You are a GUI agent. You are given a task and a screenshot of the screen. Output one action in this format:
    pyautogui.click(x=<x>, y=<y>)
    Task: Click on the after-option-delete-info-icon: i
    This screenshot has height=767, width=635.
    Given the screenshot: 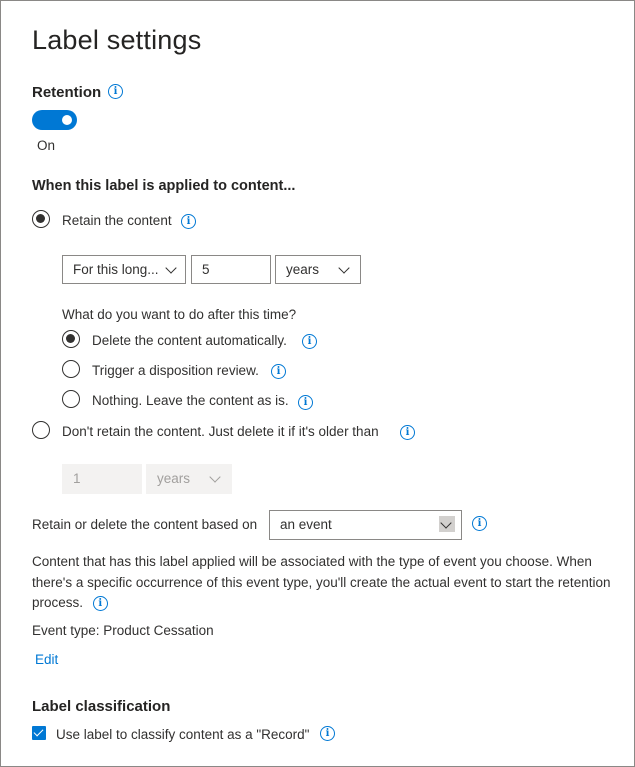 What is the action you would take?
    pyautogui.click(x=309, y=341)
    